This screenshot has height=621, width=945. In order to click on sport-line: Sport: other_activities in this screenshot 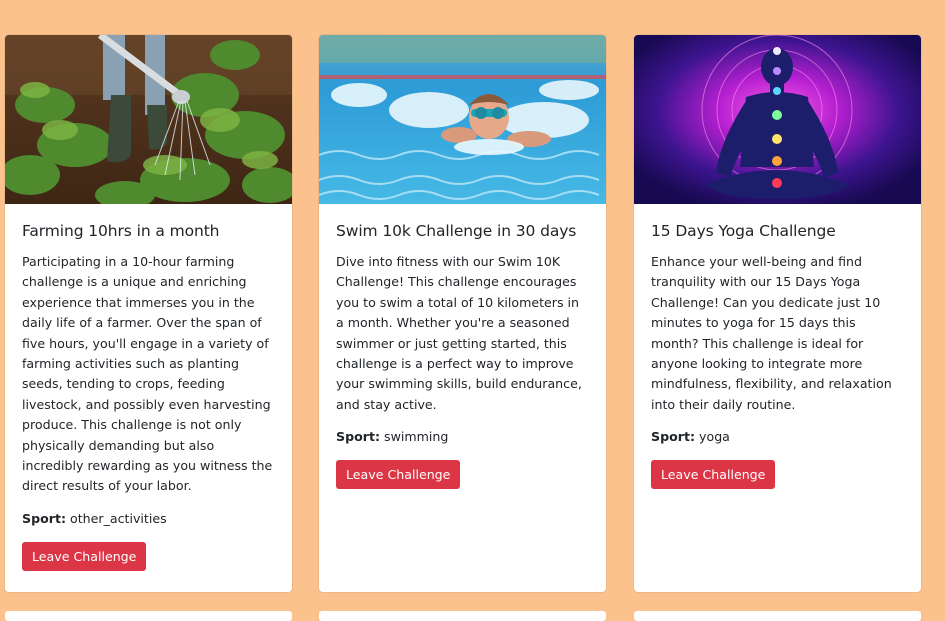, I will do `click(148, 518)`.